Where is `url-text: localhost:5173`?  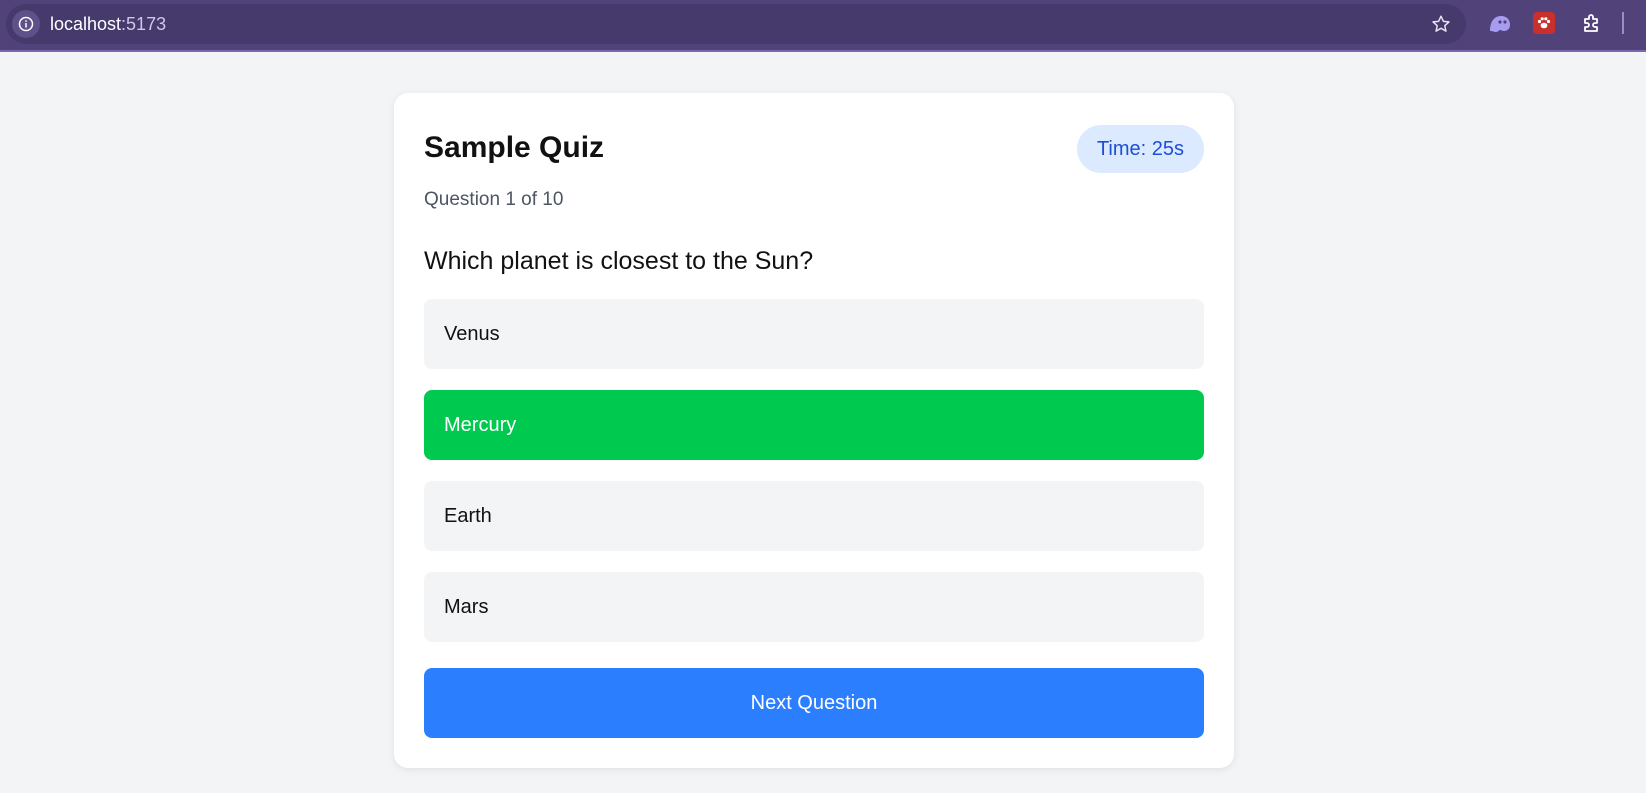 url-text: localhost:5173 is located at coordinates (108, 24).